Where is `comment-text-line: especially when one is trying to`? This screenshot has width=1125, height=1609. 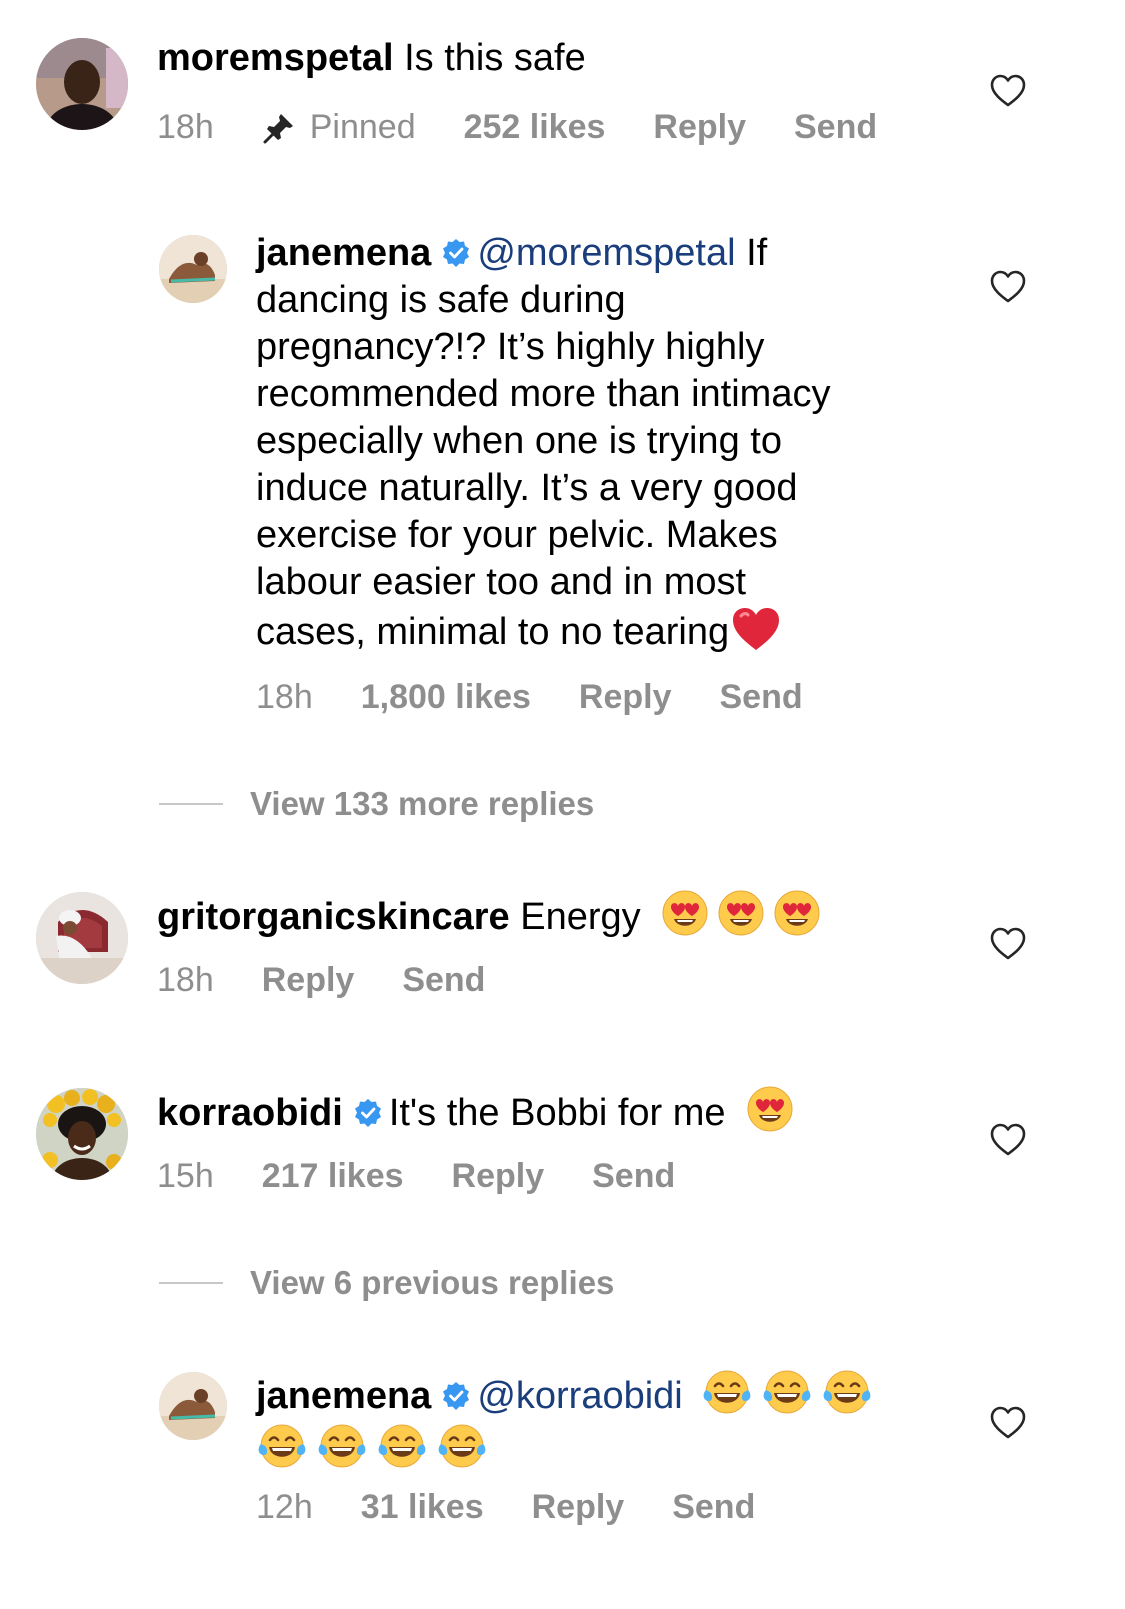
comment-text-line: especially when one is trying to is located at coordinates (519, 441).